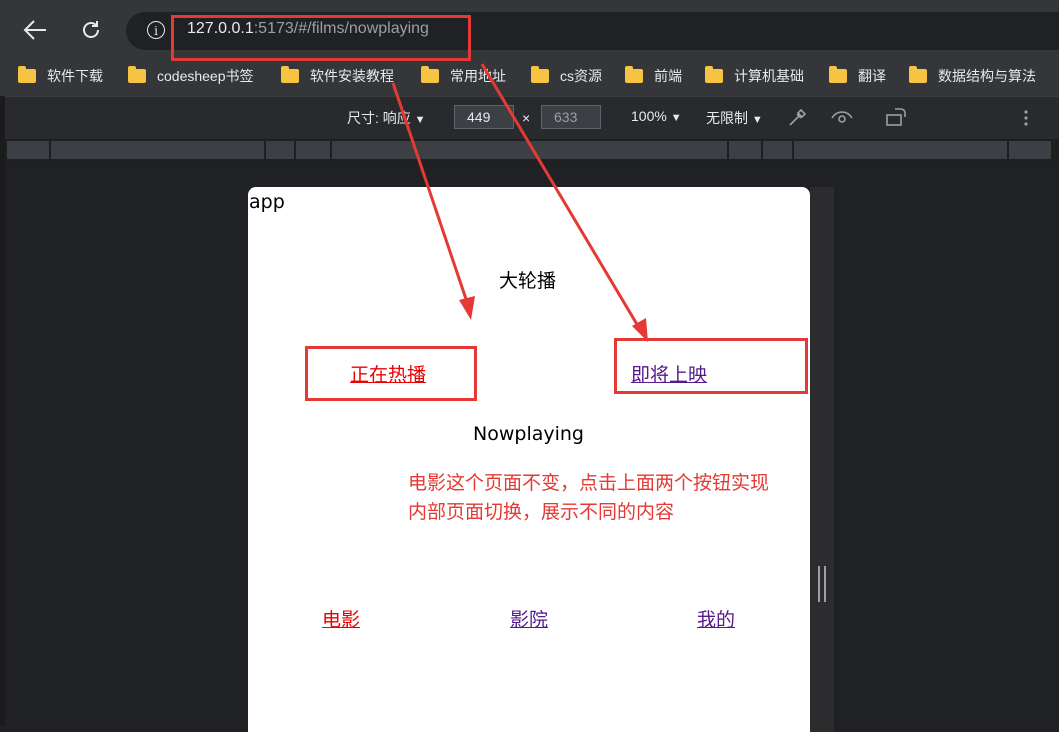 The height and width of the screenshot is (732, 1059). Describe the element at coordinates (519, 202) in the screenshot. I see `annotation-arrows` at that location.